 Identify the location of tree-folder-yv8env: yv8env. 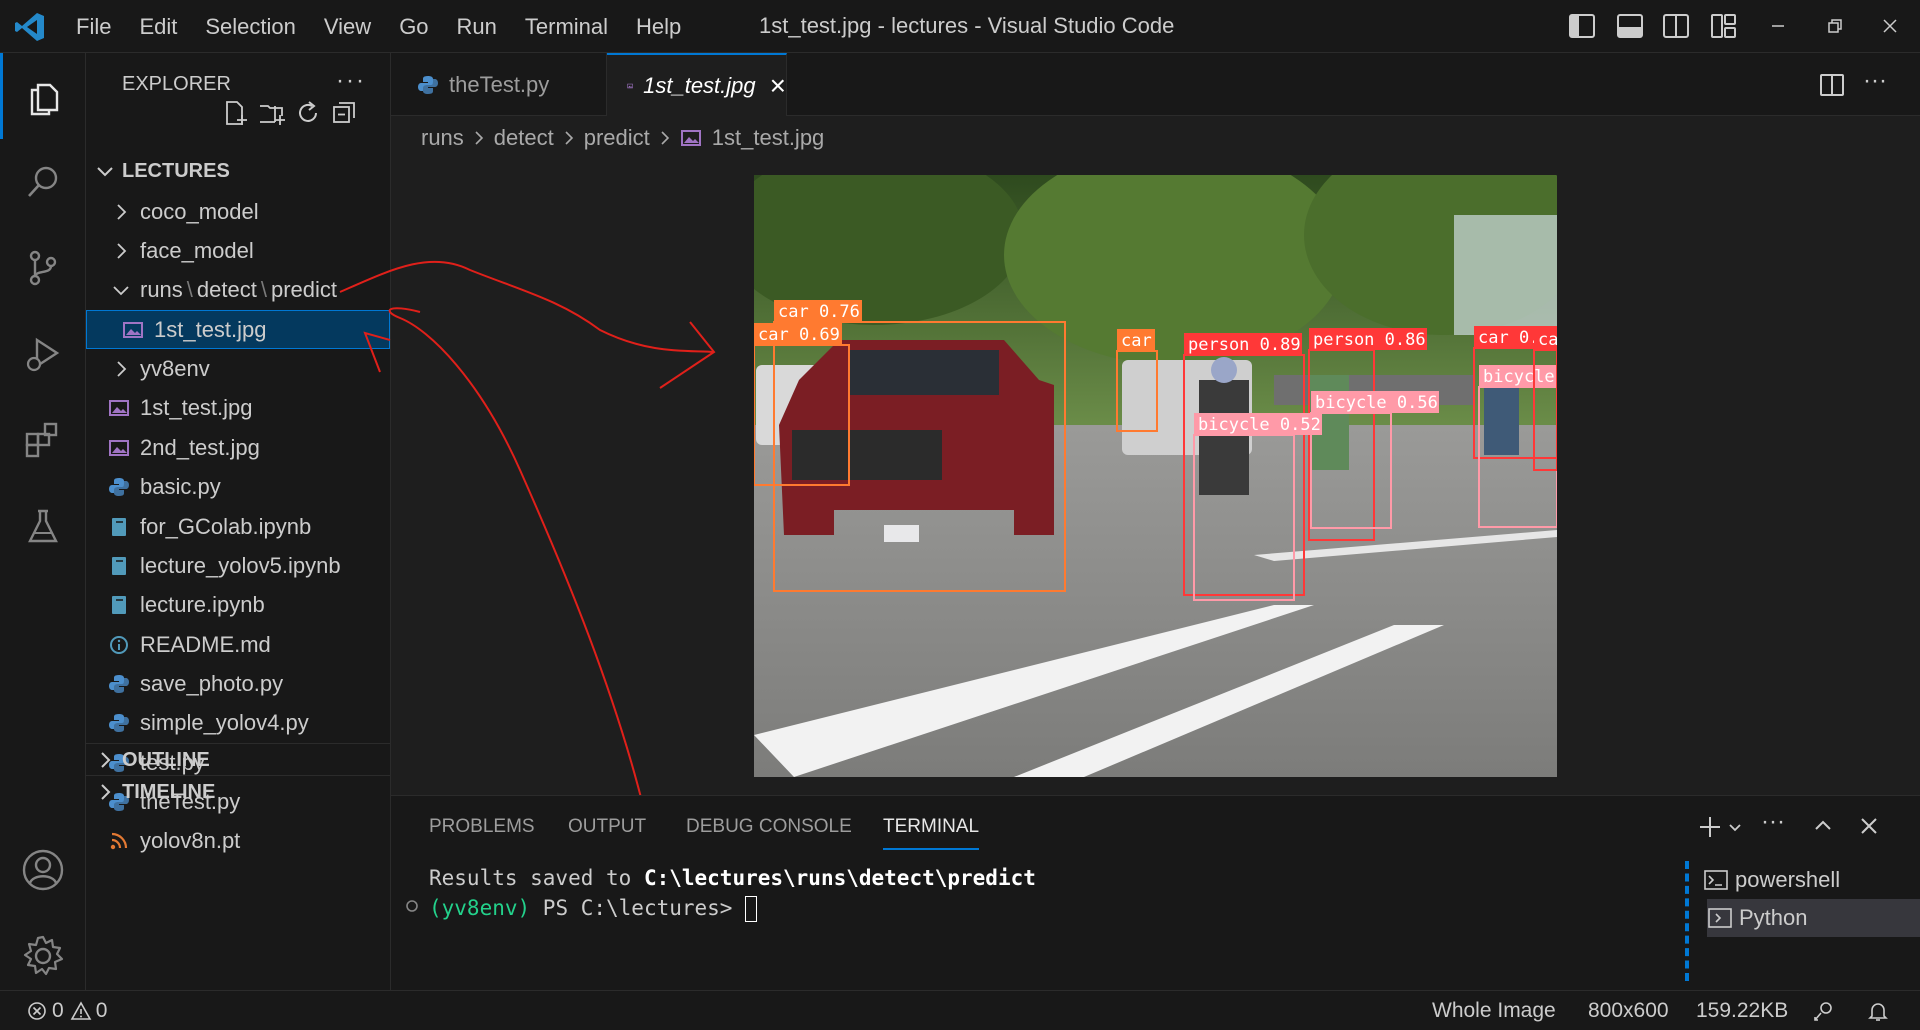
(238, 368).